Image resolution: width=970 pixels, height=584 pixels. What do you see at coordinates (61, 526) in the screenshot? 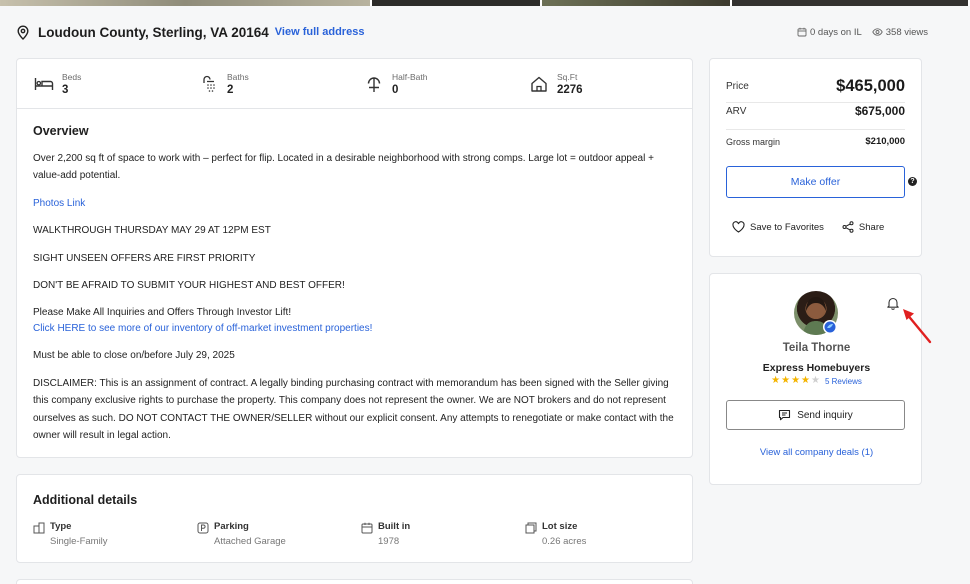
I see `detail-label: Type` at bounding box center [61, 526].